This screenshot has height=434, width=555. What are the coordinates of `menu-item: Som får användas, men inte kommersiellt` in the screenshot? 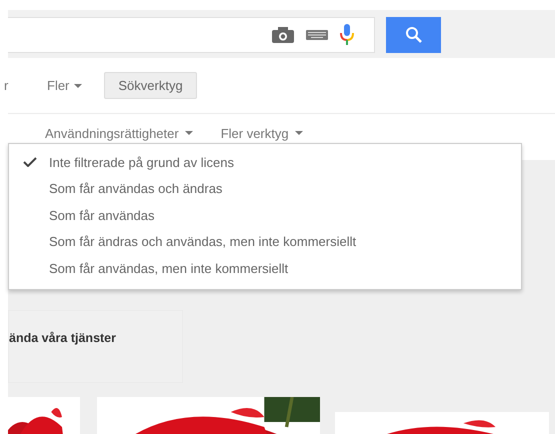 It's located at (265, 268).